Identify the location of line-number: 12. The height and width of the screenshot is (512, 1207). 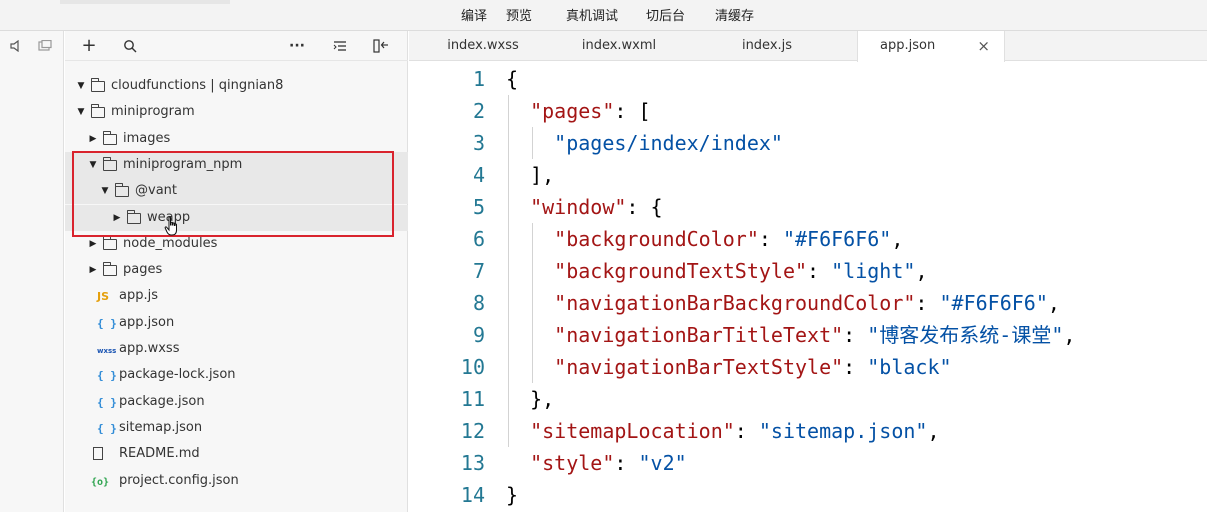
(472, 431).